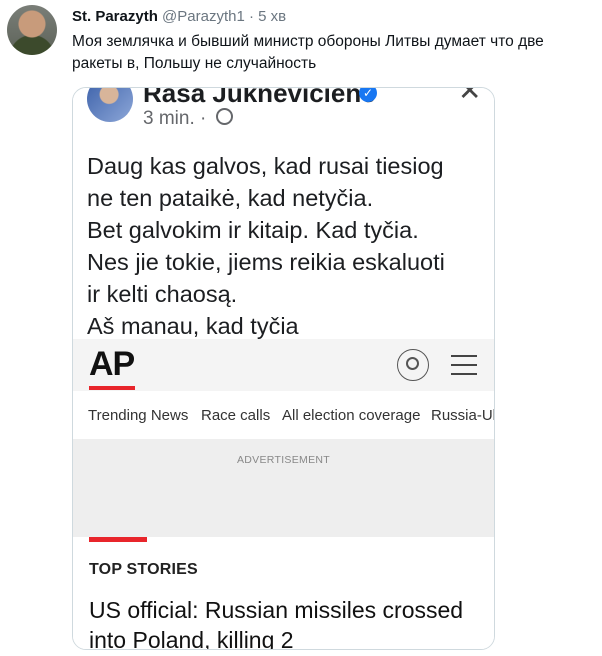 This screenshot has width=602, height=656. What do you see at coordinates (115, 16) in the screenshot?
I see `author-name: St. Parazyth` at bounding box center [115, 16].